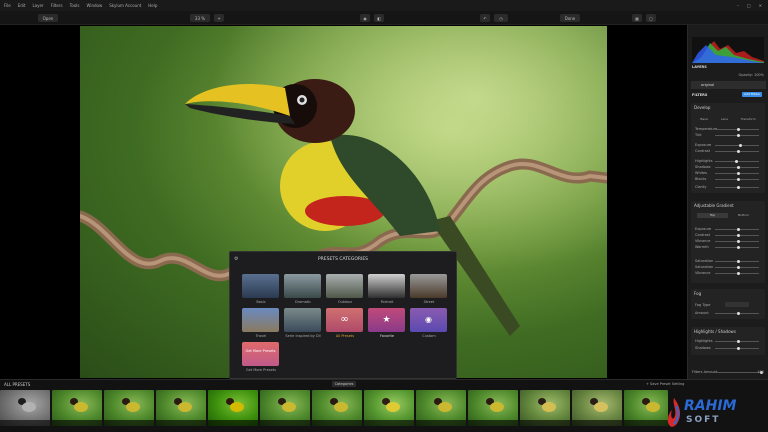 The height and width of the screenshot is (432, 768). I want to click on fog-amount-slider, so click(737, 313).